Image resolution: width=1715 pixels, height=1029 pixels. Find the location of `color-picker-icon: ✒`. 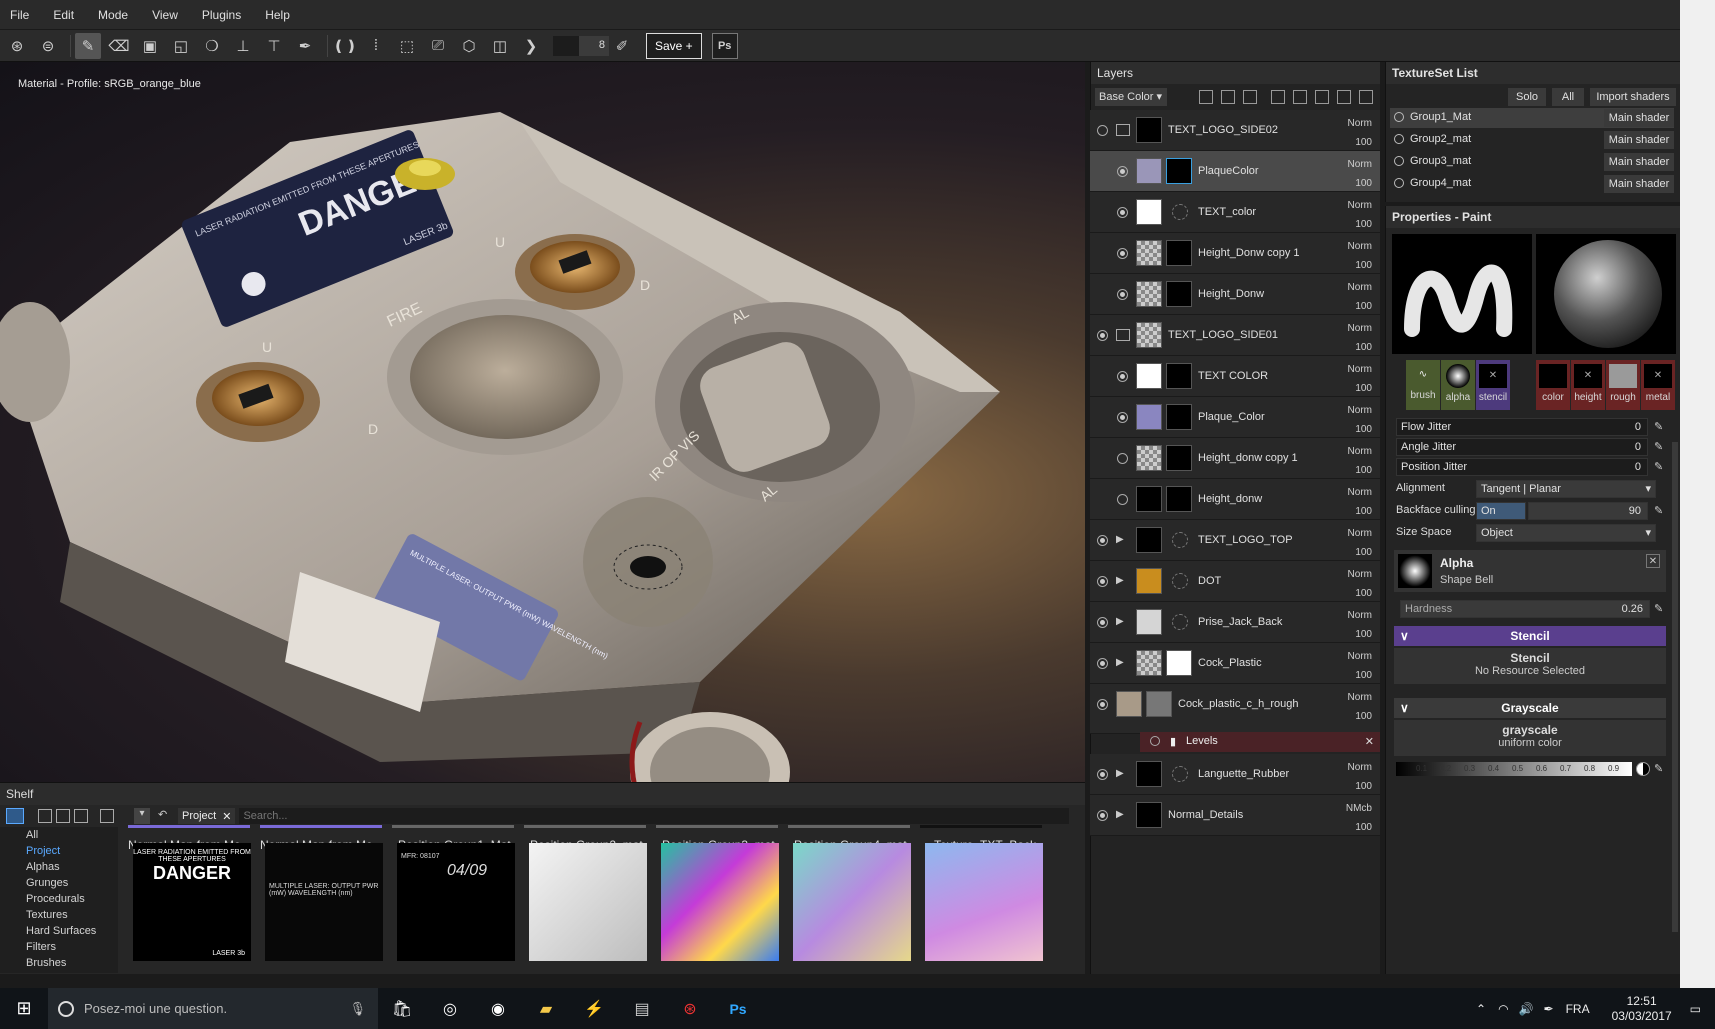

color-picker-icon: ✒ is located at coordinates (305, 46).